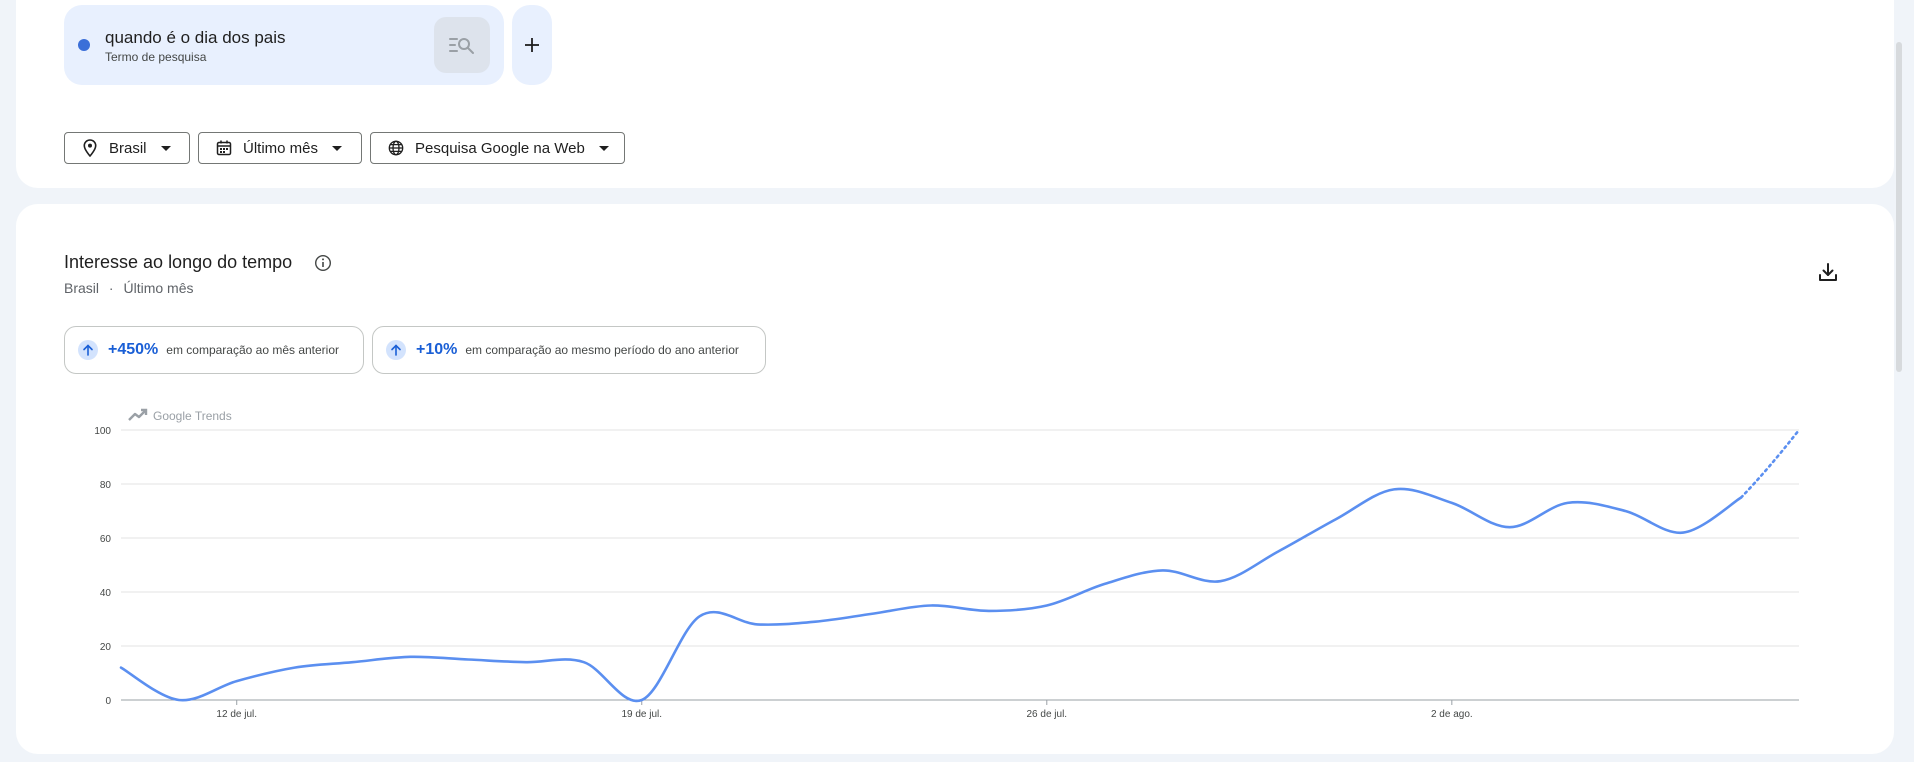 The height and width of the screenshot is (762, 1914). Describe the element at coordinates (156, 57) in the screenshot. I see `search-term-type: Termo de pesquisa` at that location.